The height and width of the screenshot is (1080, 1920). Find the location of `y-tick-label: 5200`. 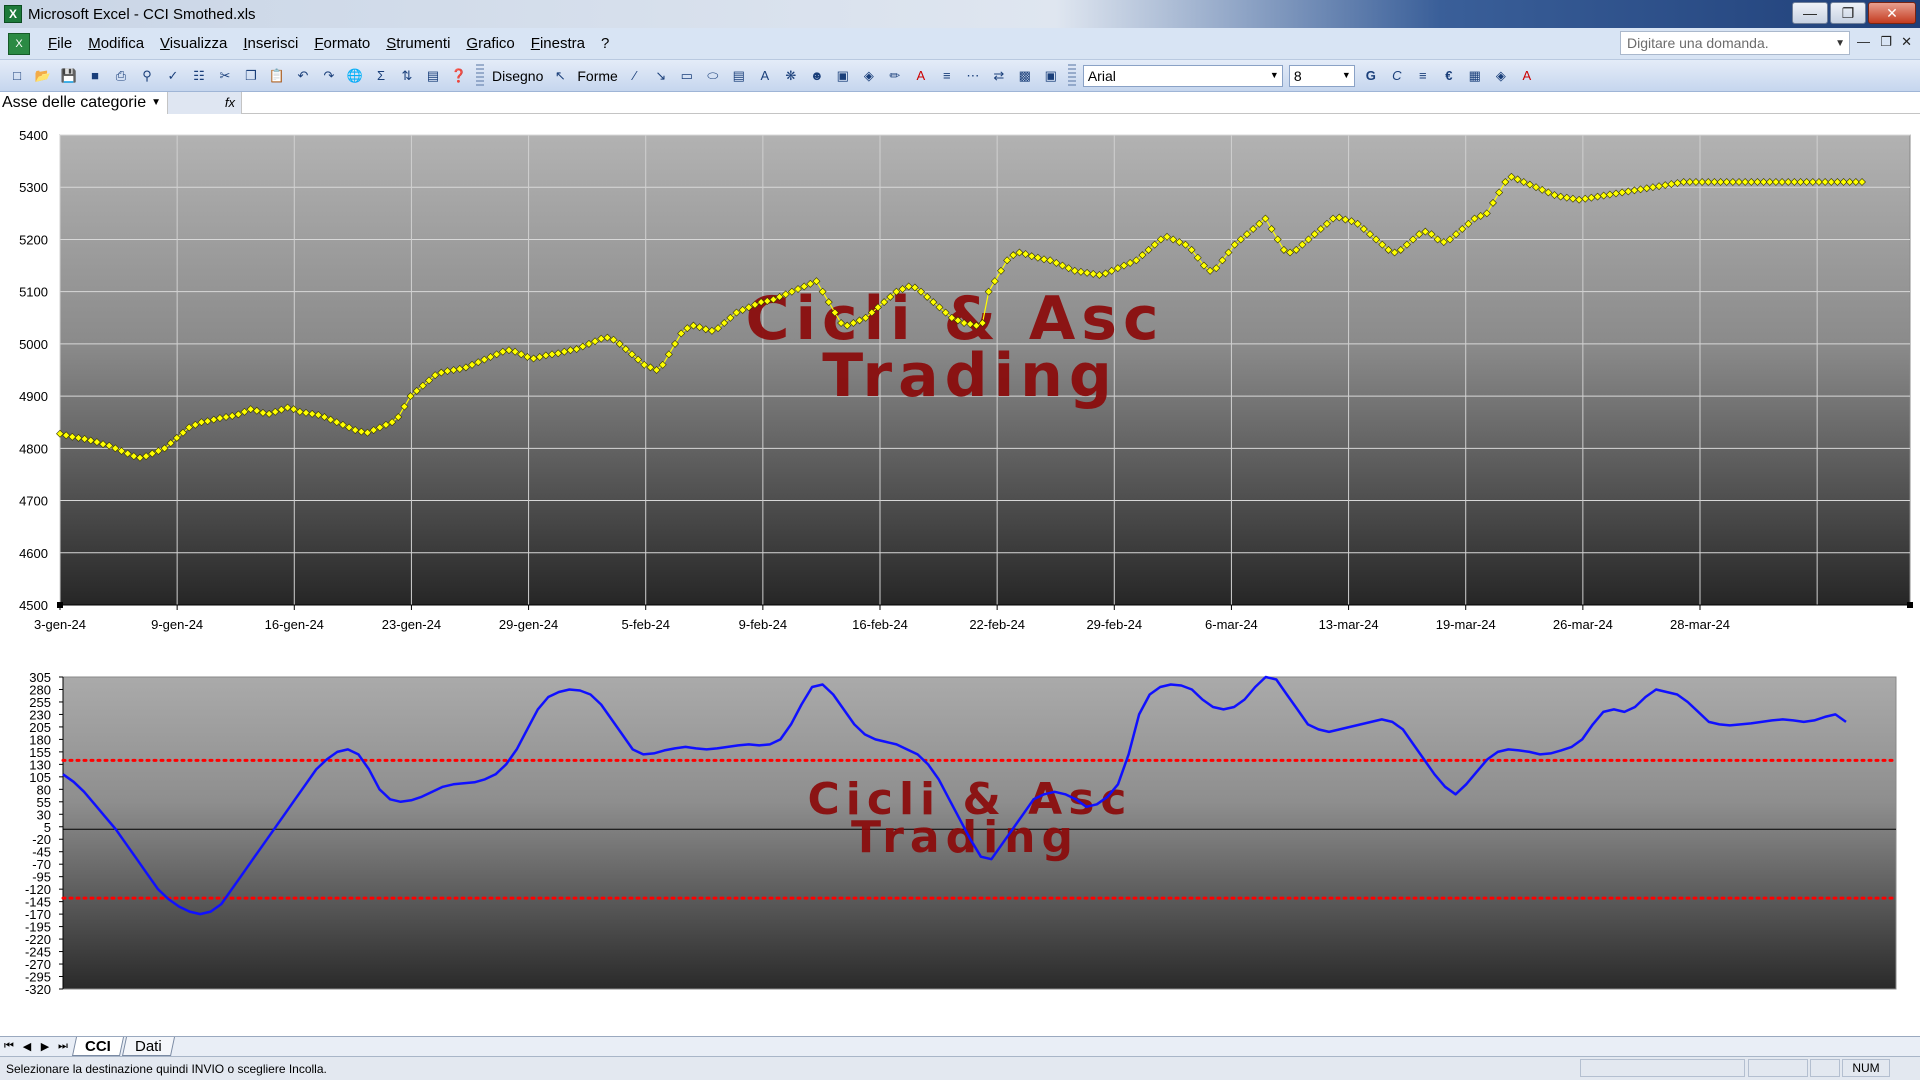

y-tick-label: 5200 is located at coordinates (33, 239).